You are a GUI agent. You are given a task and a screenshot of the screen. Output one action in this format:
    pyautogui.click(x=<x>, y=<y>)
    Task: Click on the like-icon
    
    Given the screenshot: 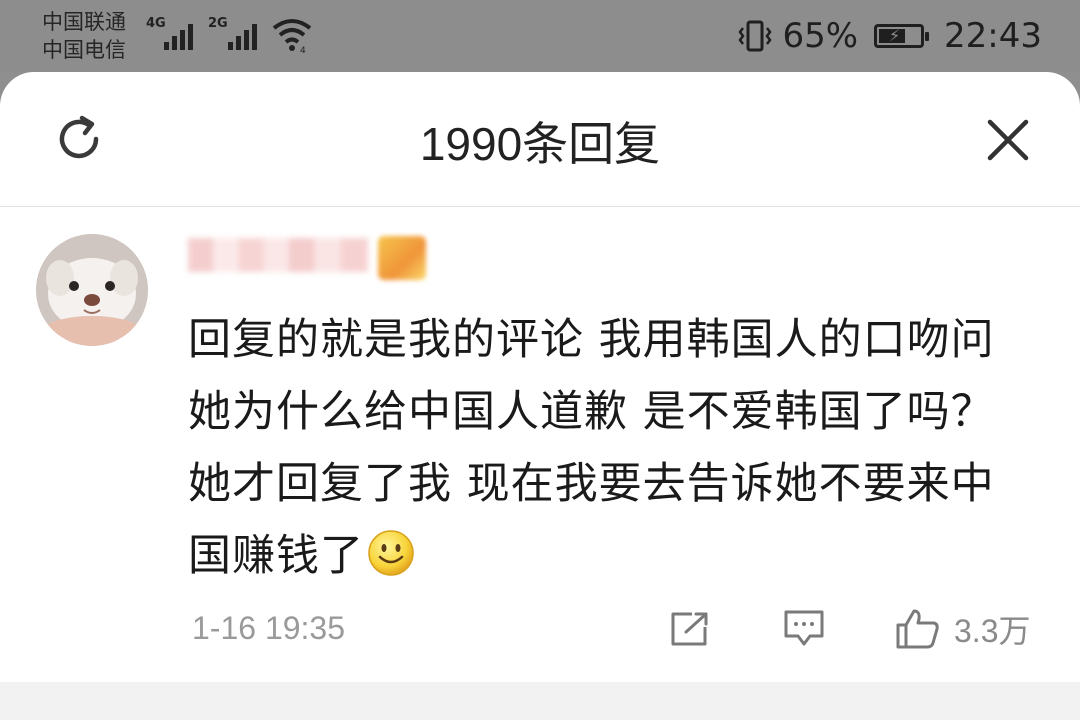 What is the action you would take?
    pyautogui.click(x=917, y=629)
    